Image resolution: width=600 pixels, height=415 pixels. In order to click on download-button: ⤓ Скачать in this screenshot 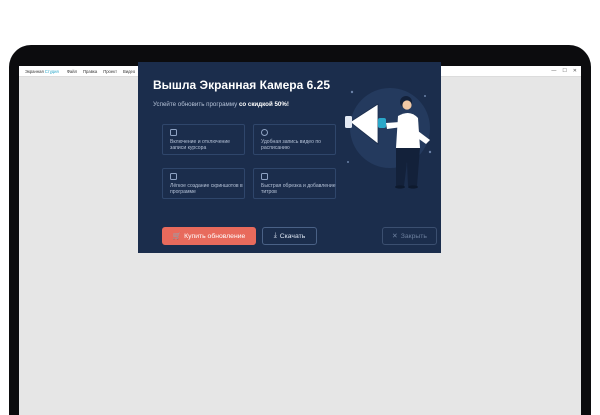, I will do `click(289, 236)`.